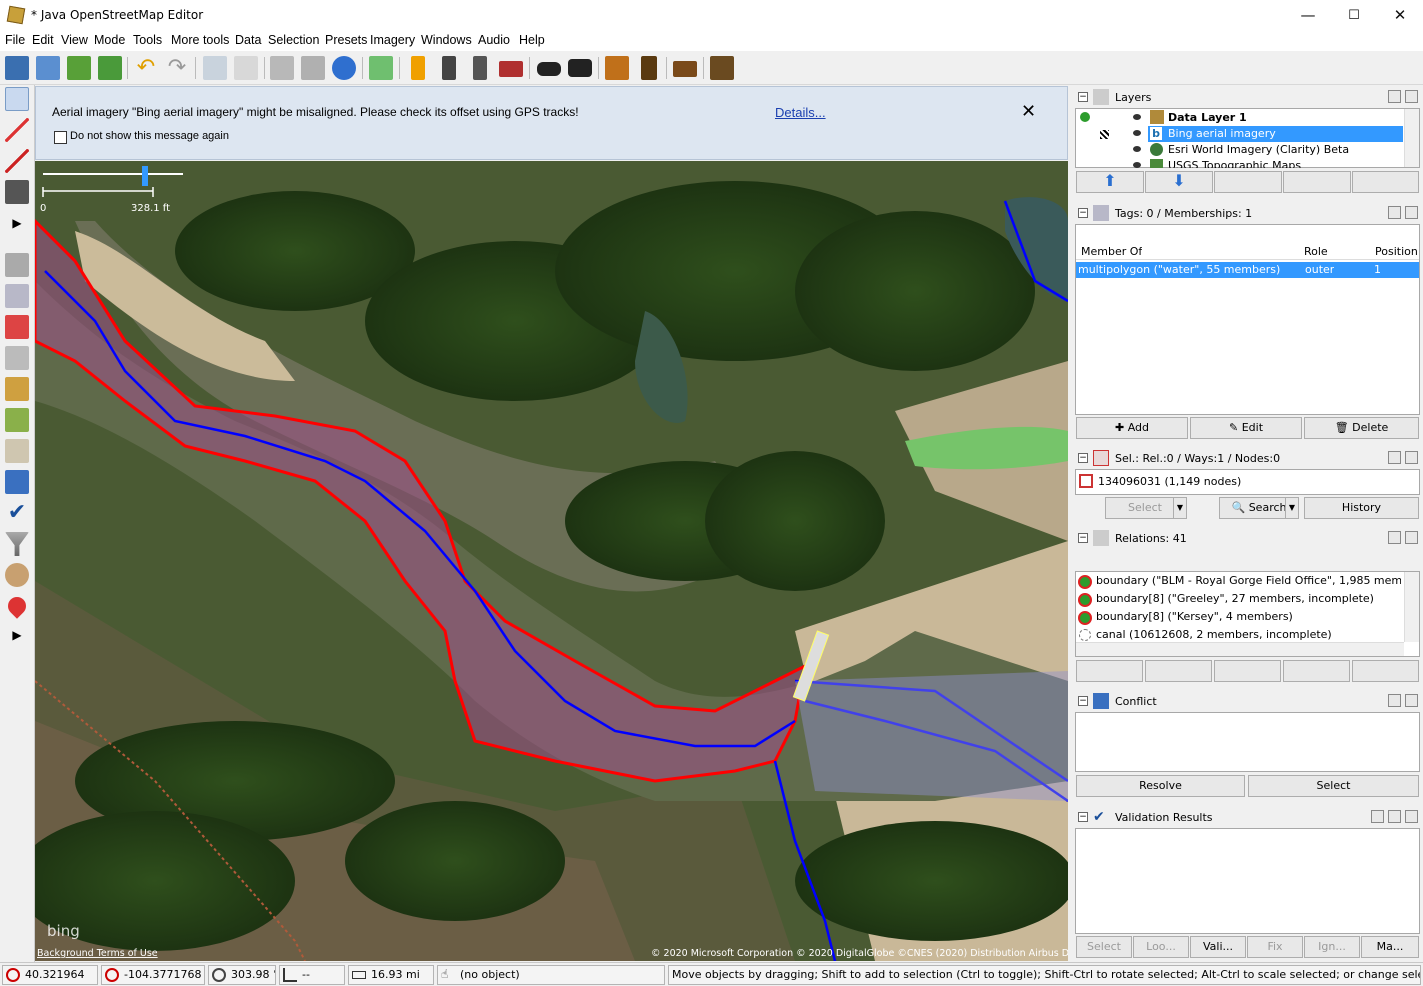 The height and width of the screenshot is (986, 1423). Describe the element at coordinates (549, 69) in the screenshot. I see `car-icon` at that location.